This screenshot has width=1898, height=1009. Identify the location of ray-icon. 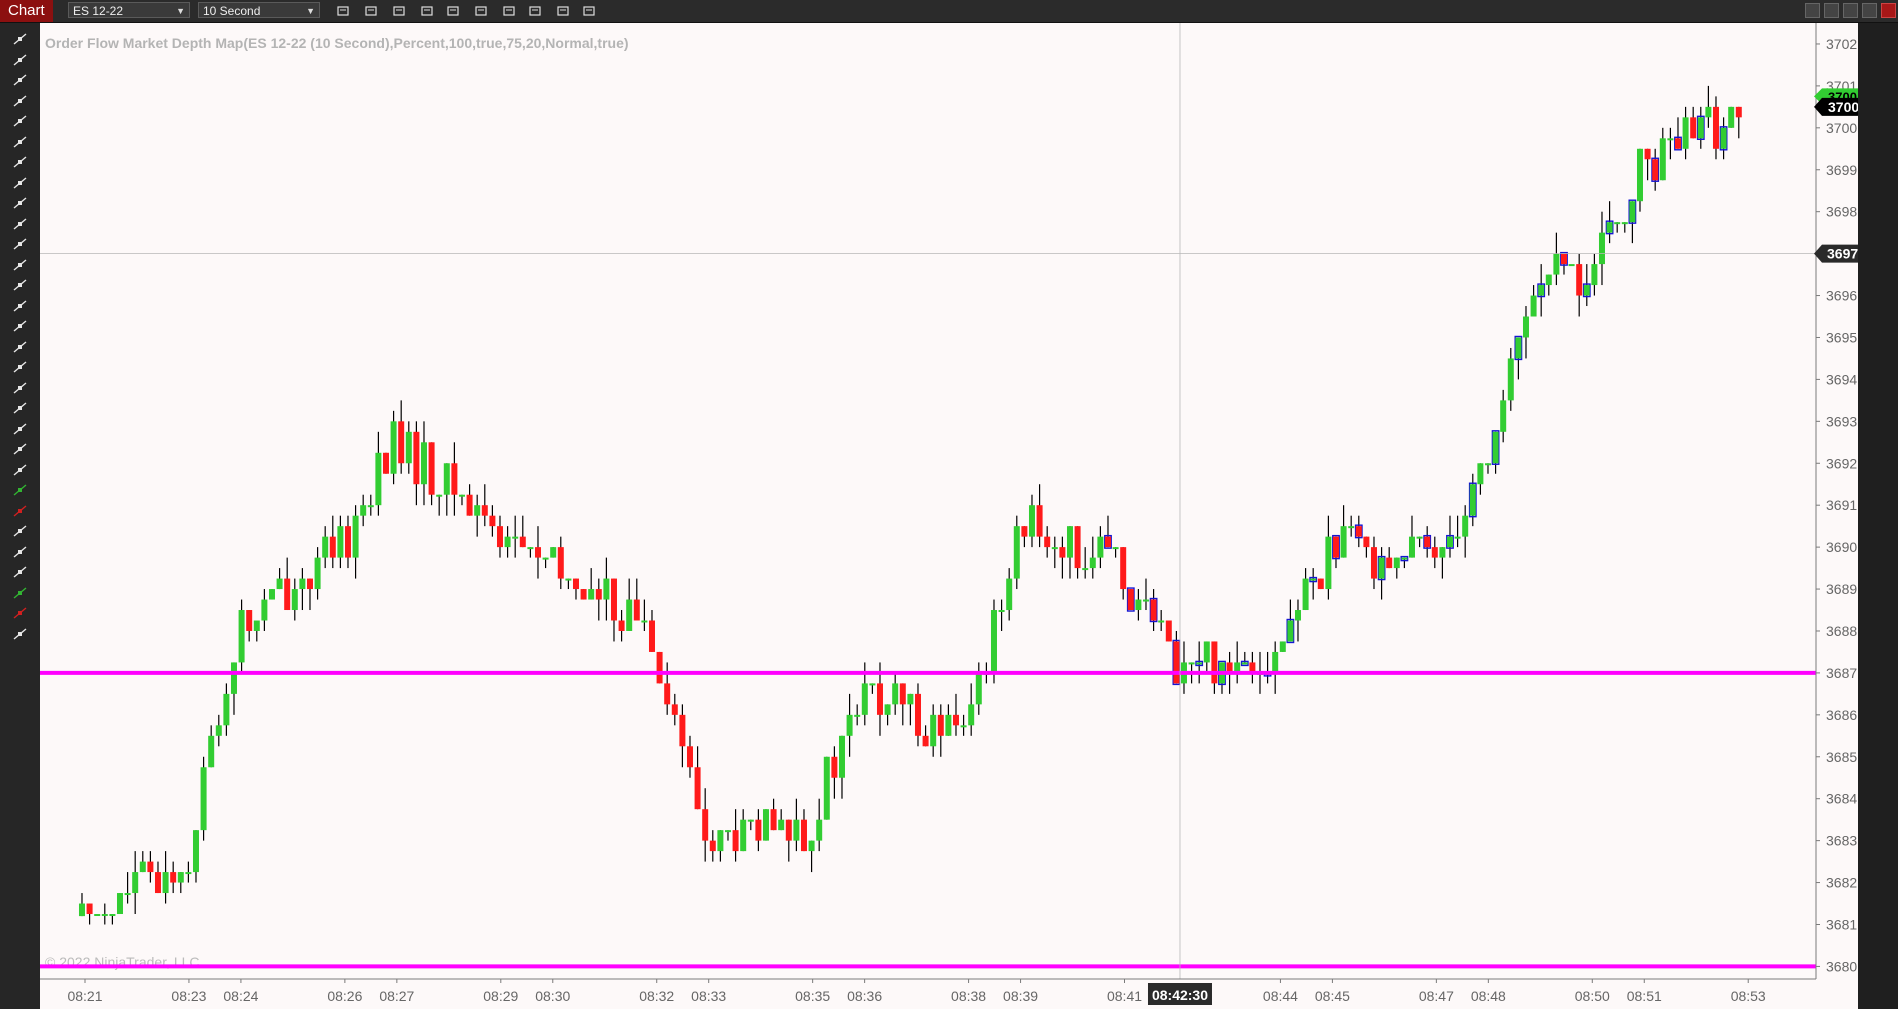
(20, 142).